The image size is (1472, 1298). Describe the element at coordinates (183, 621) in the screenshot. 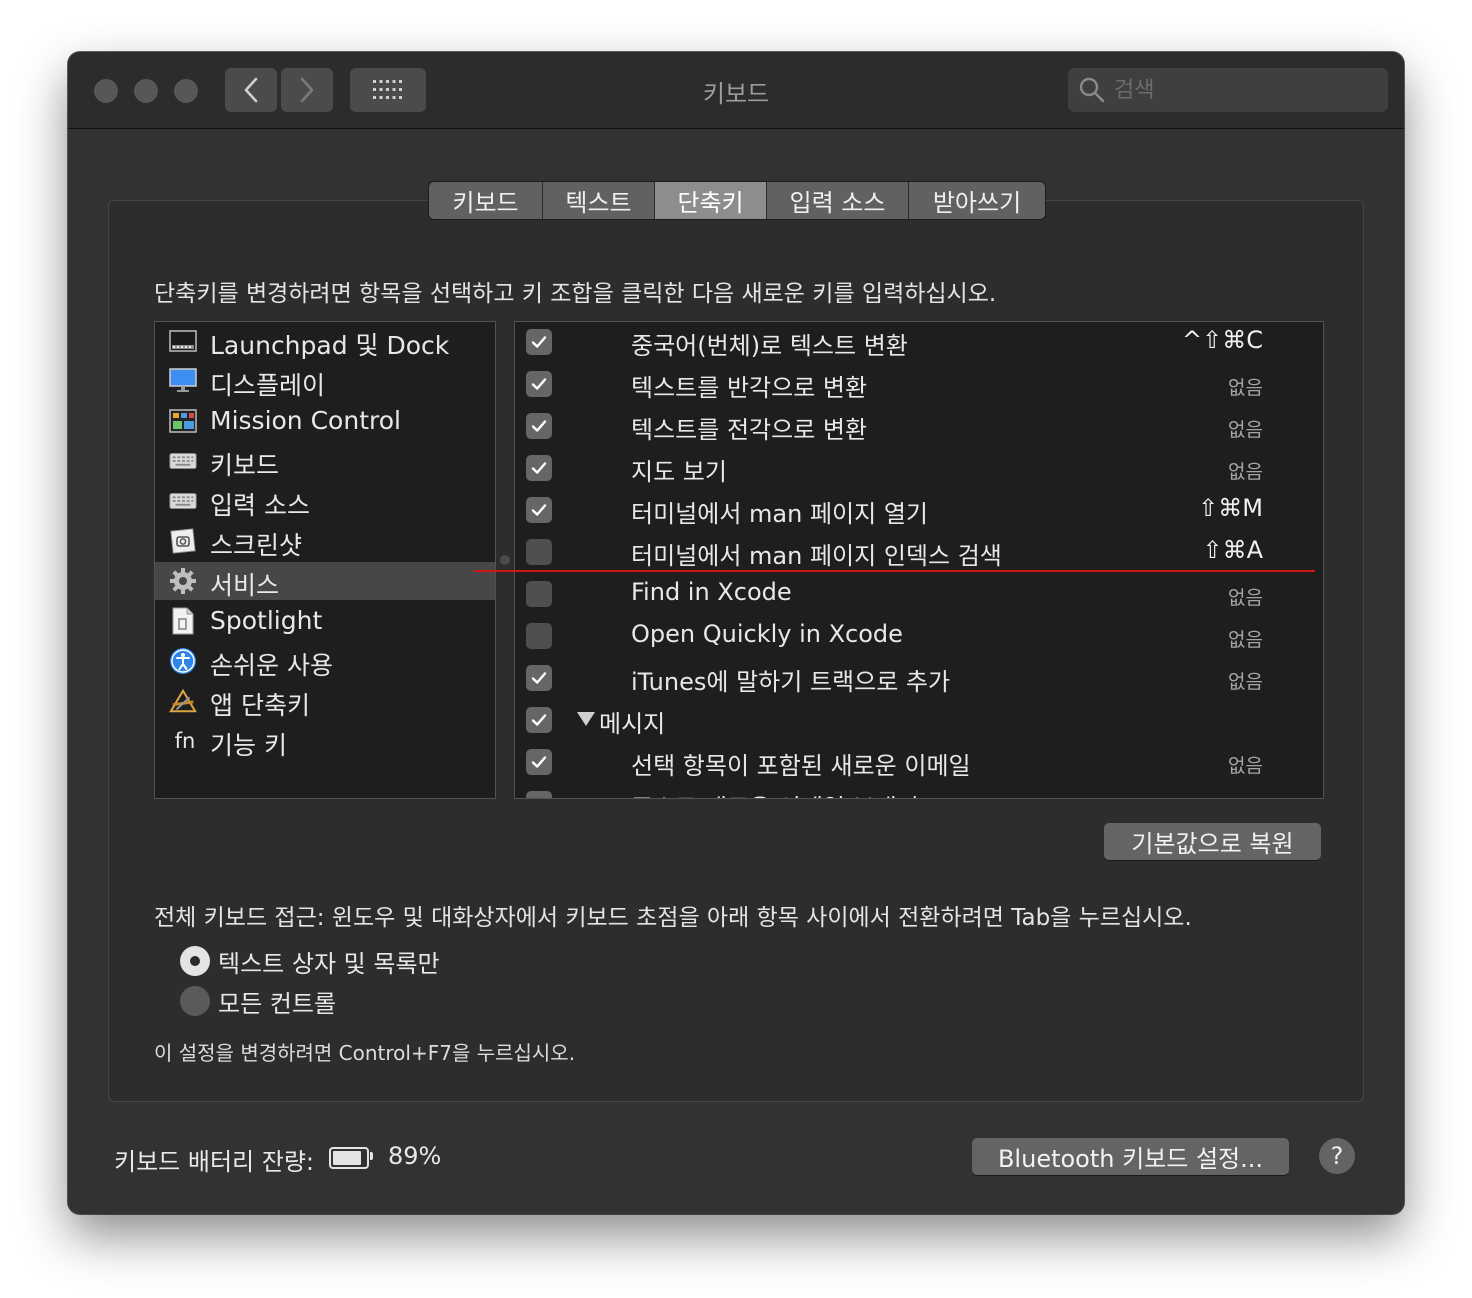

I see `spotlight-icon` at that location.